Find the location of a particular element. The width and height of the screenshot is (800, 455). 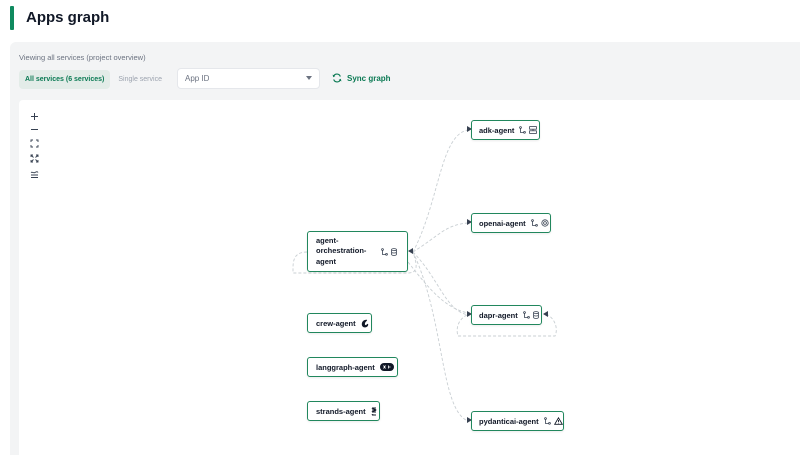

node-dapr-agent: dapr-agent is located at coordinates (506, 315).